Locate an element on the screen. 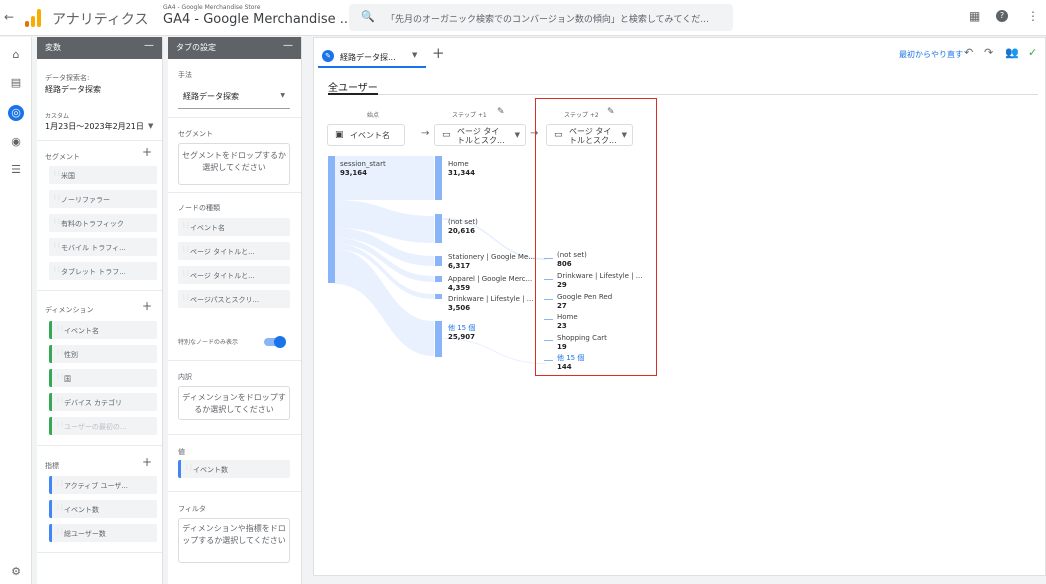 Image resolution: width=1046 pixels, height=584 pixels. dimension-chip: 国 is located at coordinates (103, 378).